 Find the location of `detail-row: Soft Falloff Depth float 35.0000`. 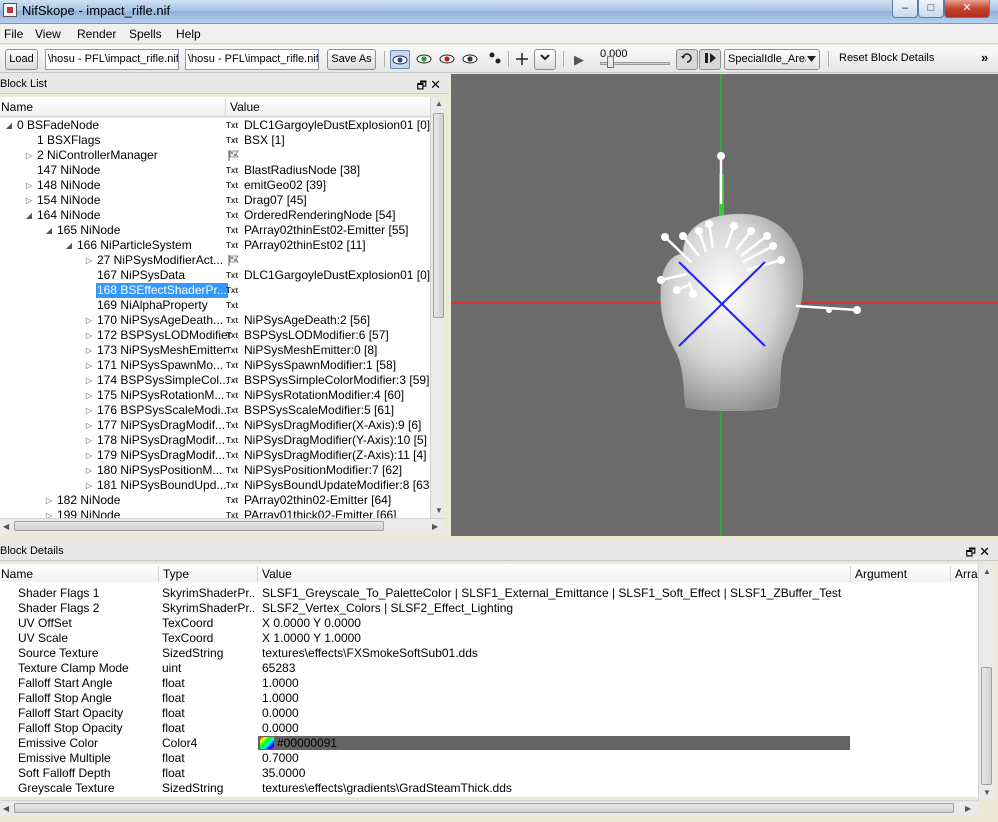

detail-row: Soft Falloff Depth float 35.0000 is located at coordinates (489, 773).